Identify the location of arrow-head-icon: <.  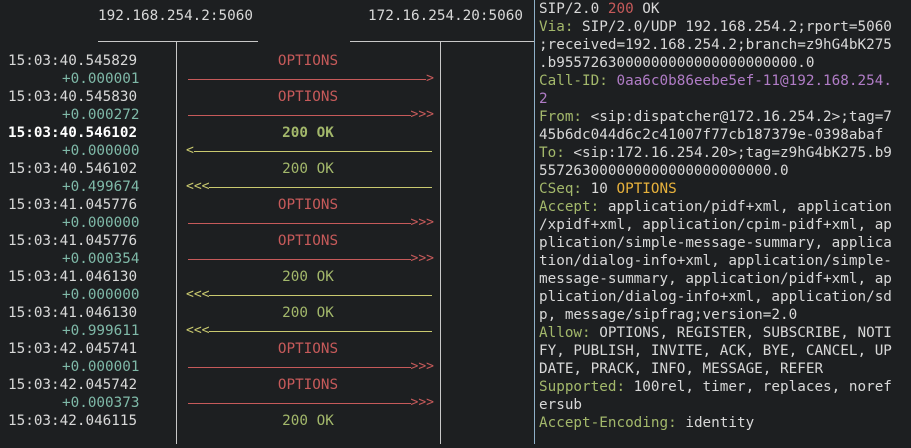
(190, 151).